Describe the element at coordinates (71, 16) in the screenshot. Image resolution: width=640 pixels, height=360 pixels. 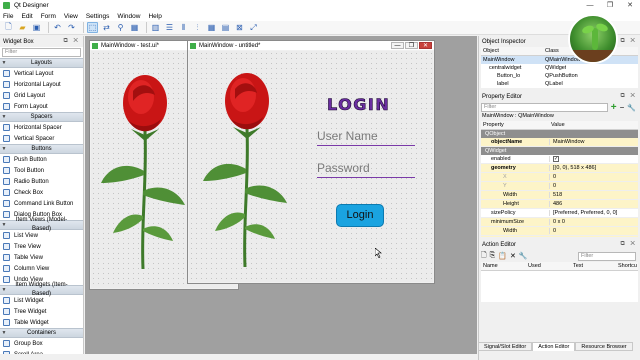
I see `menu-view: View` at that location.